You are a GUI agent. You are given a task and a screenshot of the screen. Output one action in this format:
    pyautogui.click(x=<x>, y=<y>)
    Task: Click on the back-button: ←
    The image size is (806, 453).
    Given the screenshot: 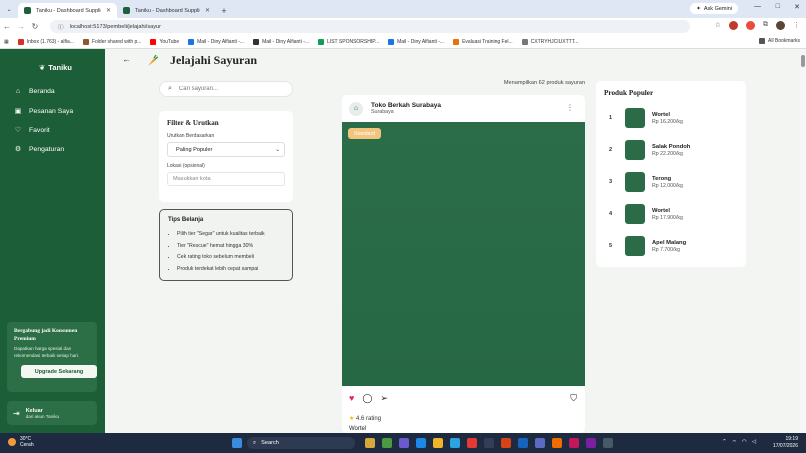 What is the action you would take?
    pyautogui.click(x=126, y=59)
    